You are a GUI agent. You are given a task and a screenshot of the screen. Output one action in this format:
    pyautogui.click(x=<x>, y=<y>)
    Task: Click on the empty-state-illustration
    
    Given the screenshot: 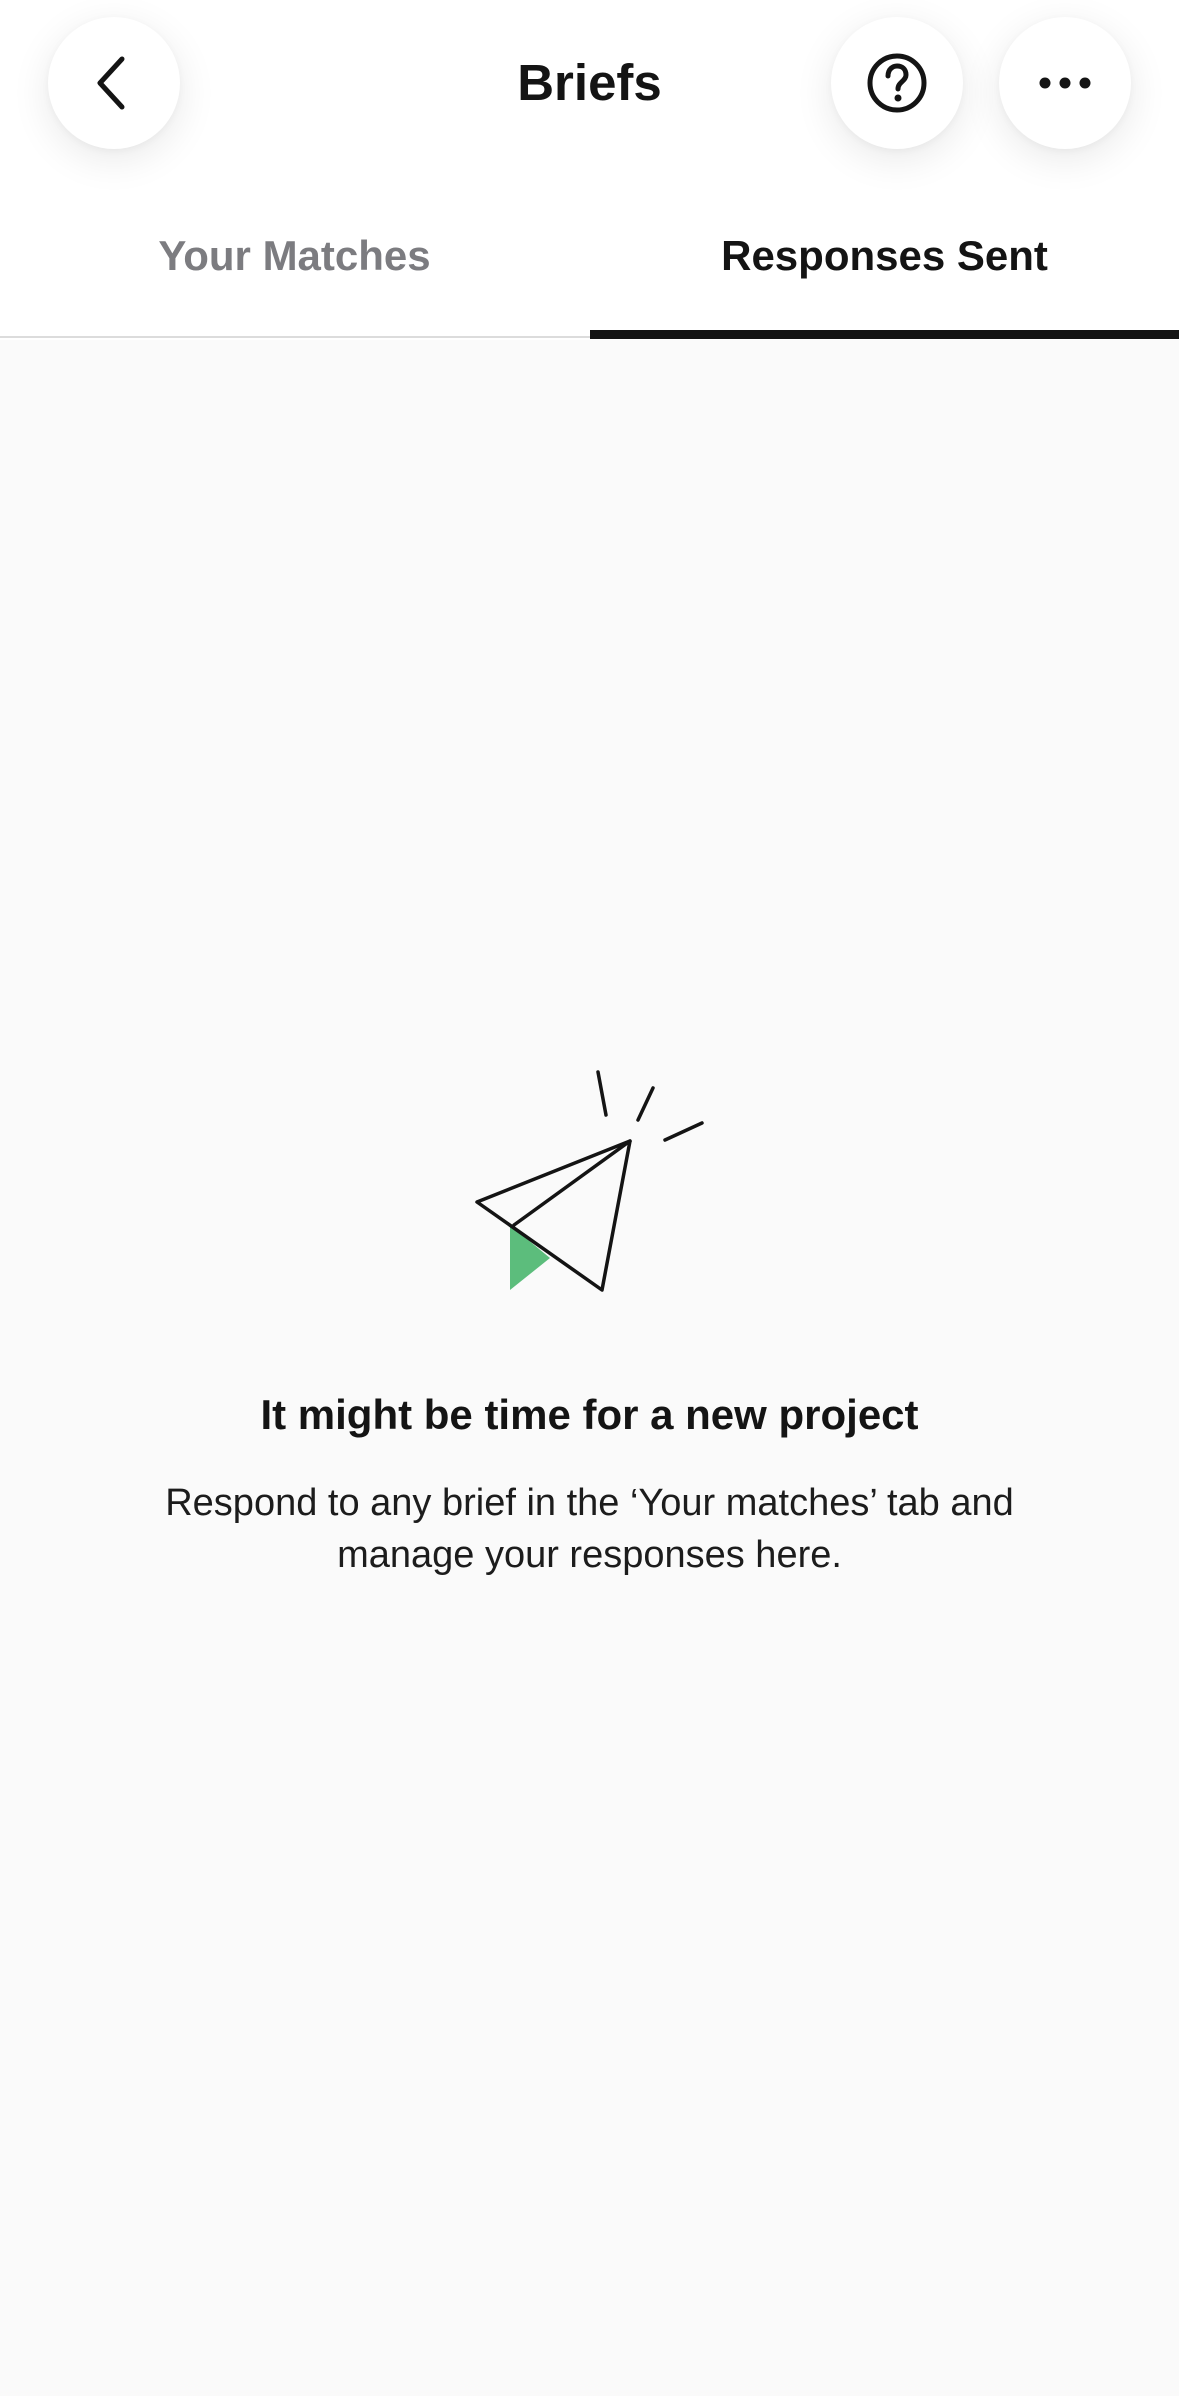 What is the action you would take?
    pyautogui.click(x=589, y=1180)
    